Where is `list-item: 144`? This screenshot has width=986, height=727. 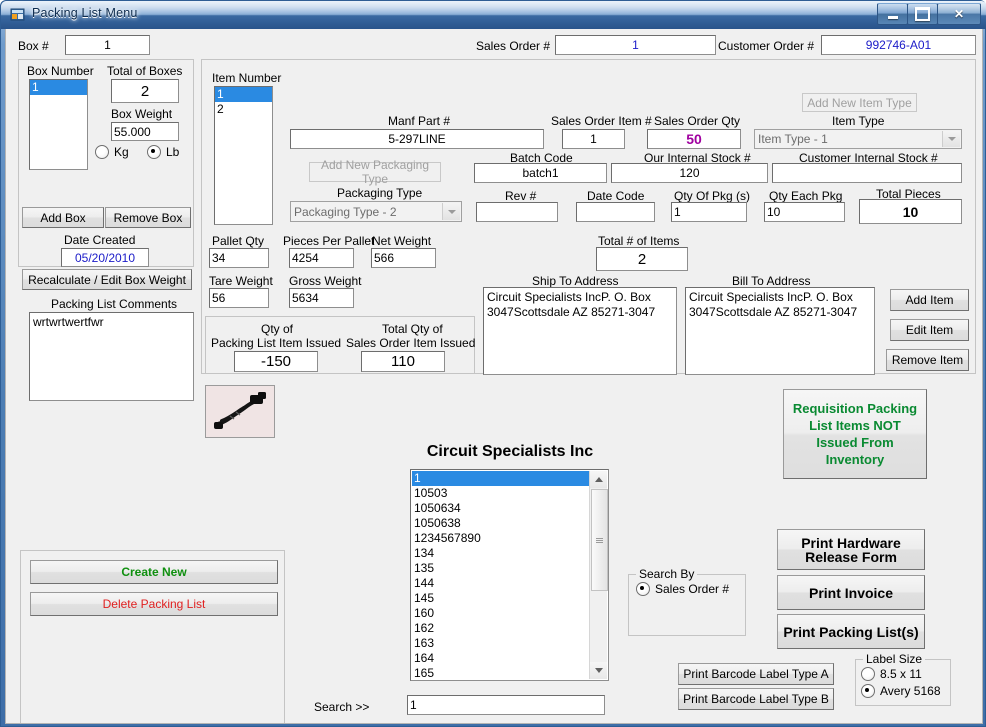
list-item: 144 is located at coordinates (500, 583).